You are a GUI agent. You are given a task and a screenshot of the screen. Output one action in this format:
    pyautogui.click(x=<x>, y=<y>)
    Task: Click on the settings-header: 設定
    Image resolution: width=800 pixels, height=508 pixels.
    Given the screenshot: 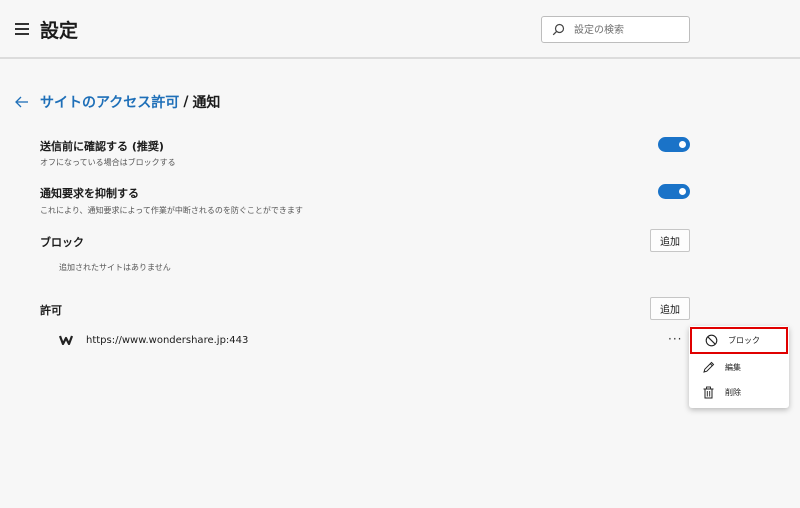 What is the action you would take?
    pyautogui.click(x=400, y=29)
    